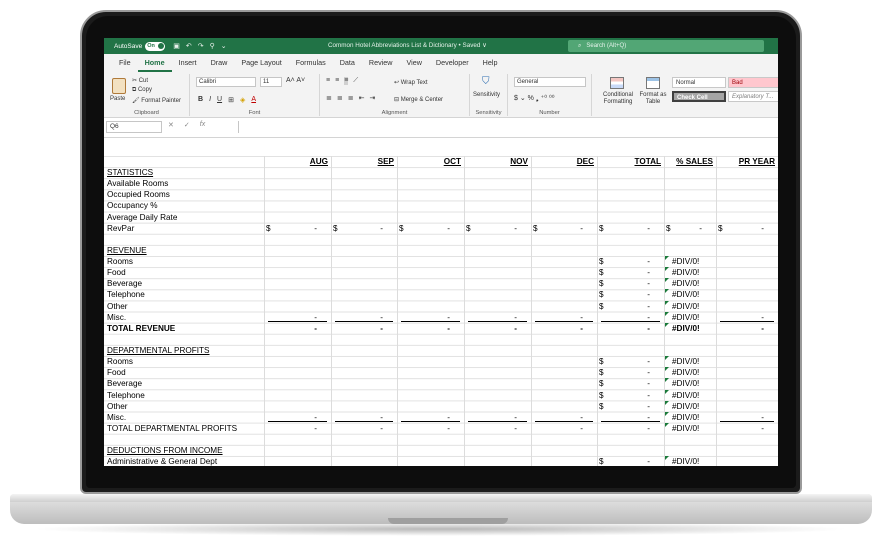 The height and width of the screenshot is (556, 882). What do you see at coordinates (231, 100) in the screenshot?
I see `borders-icon: ⊞` at bounding box center [231, 100].